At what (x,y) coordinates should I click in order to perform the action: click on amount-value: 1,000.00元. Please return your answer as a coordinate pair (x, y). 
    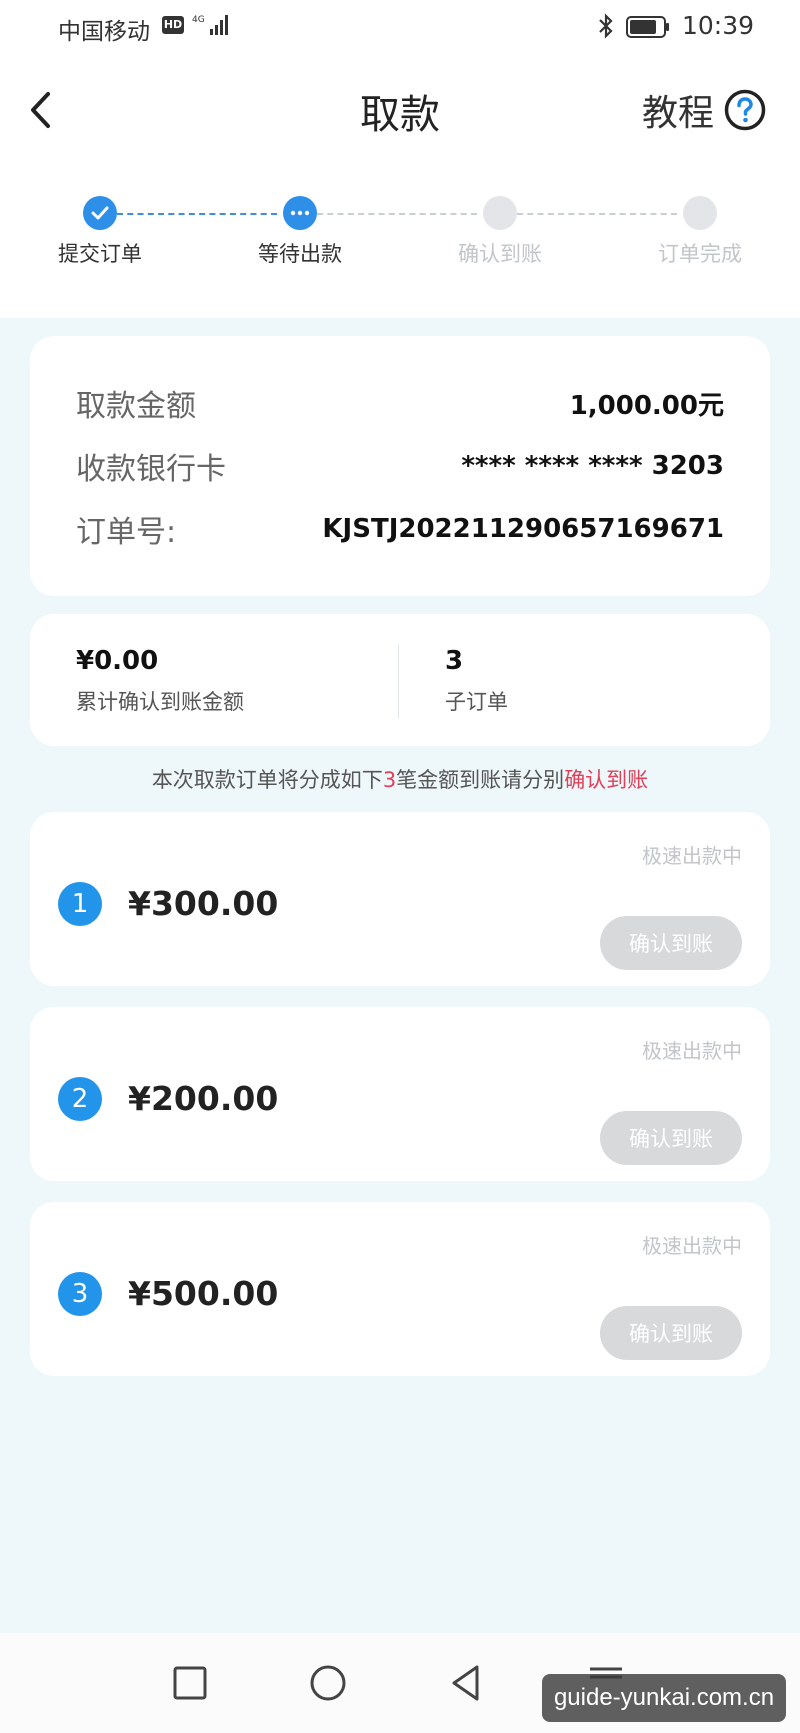
    Looking at the image, I should click on (646, 405).